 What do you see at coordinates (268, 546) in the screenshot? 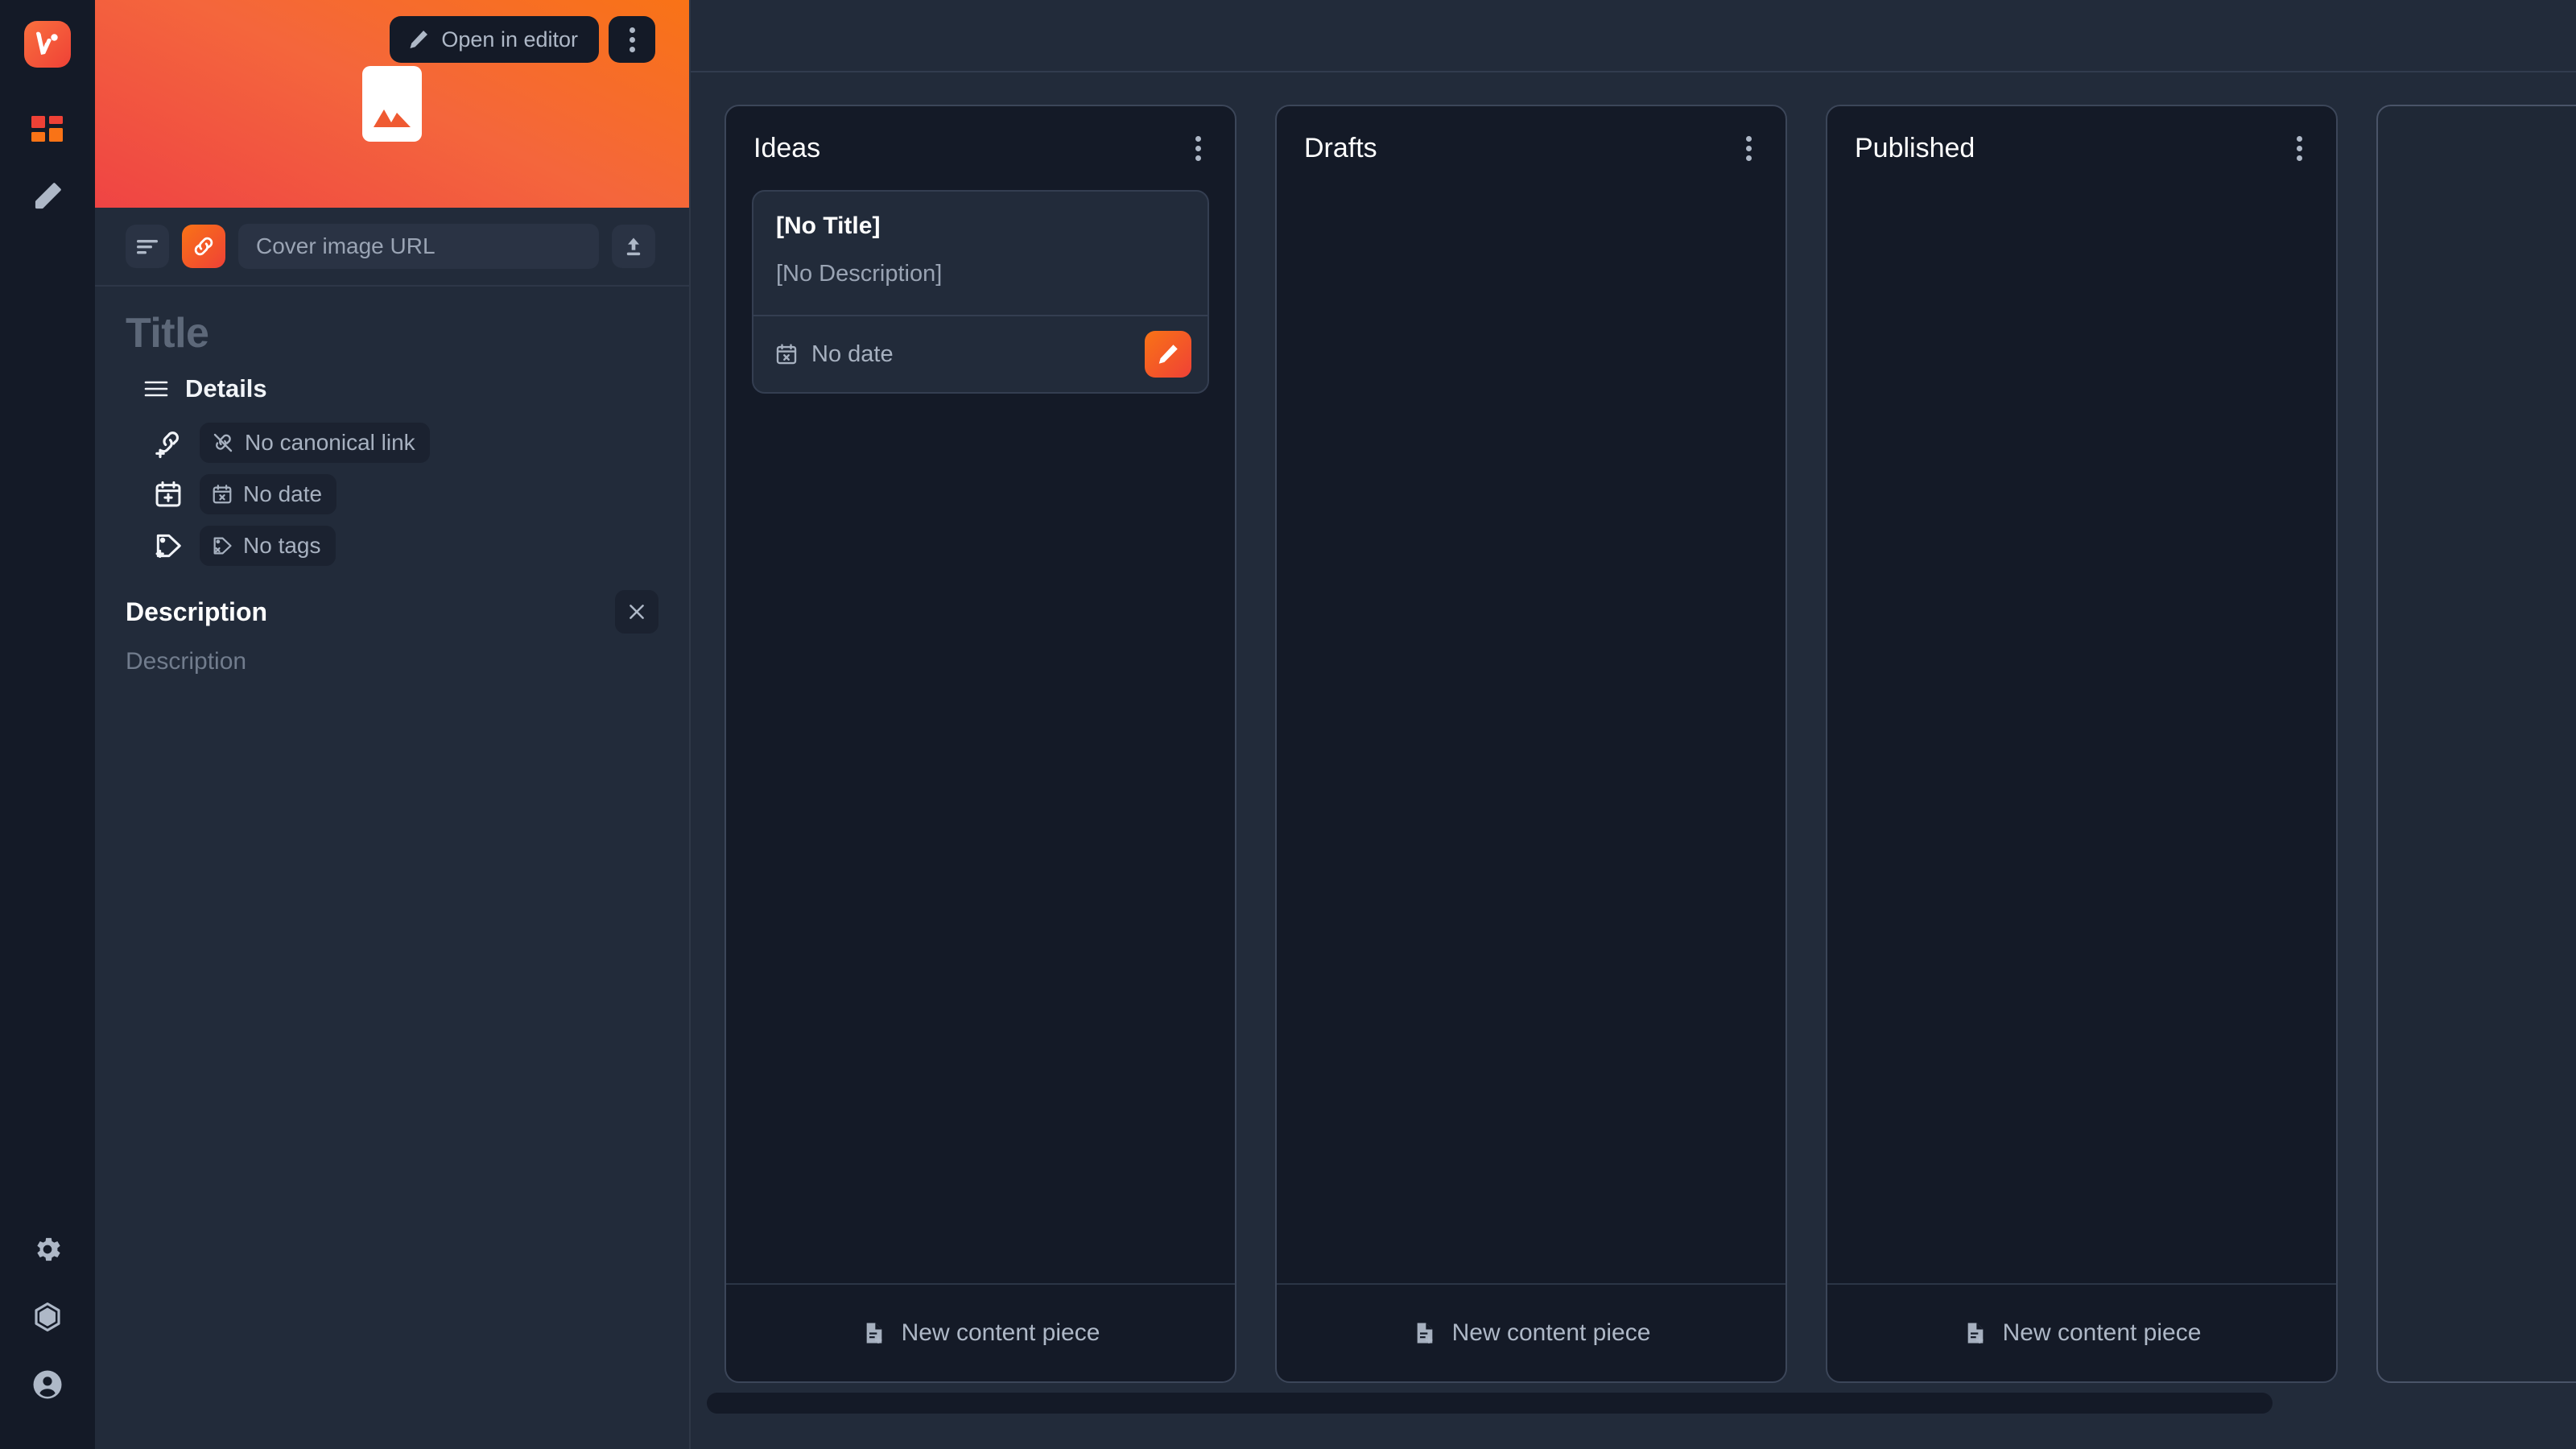
I see `chip-no-tags: No tags` at bounding box center [268, 546].